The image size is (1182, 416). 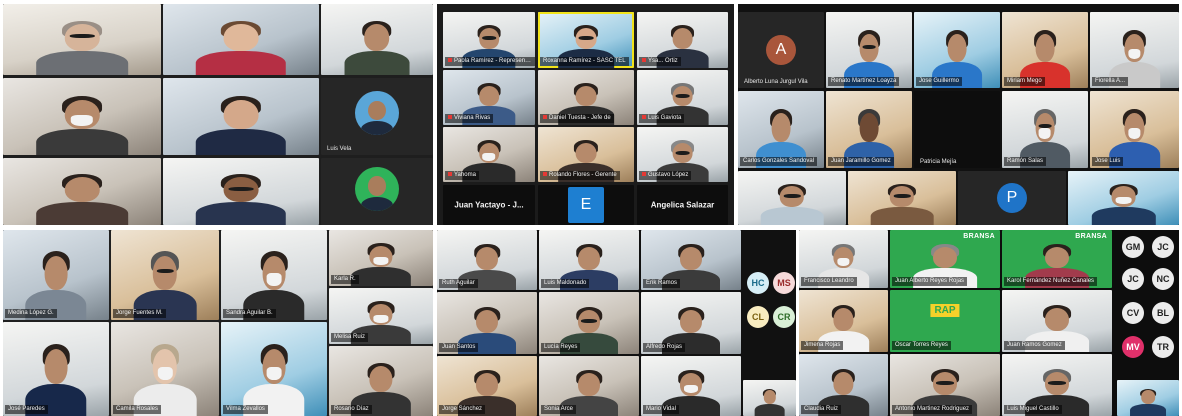 I want to click on participant-name: Francisco Leandro, so click(x=829, y=281).